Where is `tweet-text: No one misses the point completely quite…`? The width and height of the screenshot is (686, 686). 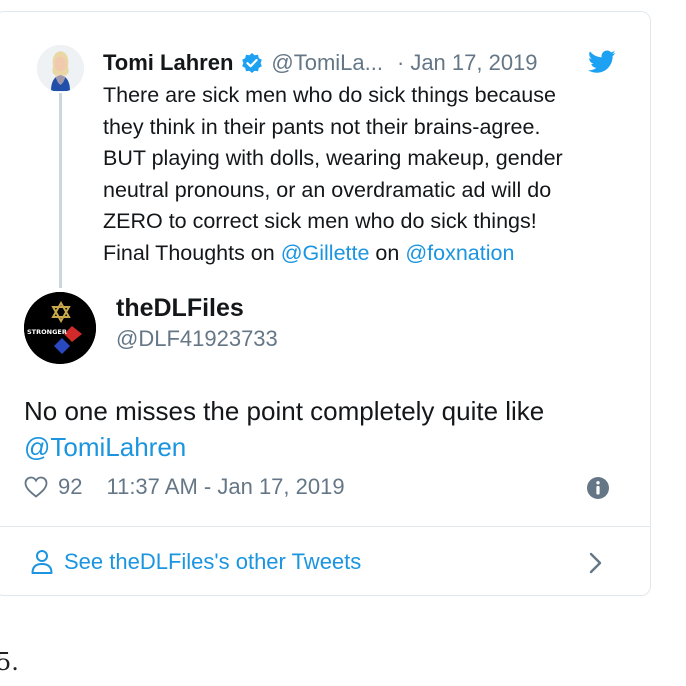
tweet-text: No one misses the point completely quite… is located at coordinates (324, 429).